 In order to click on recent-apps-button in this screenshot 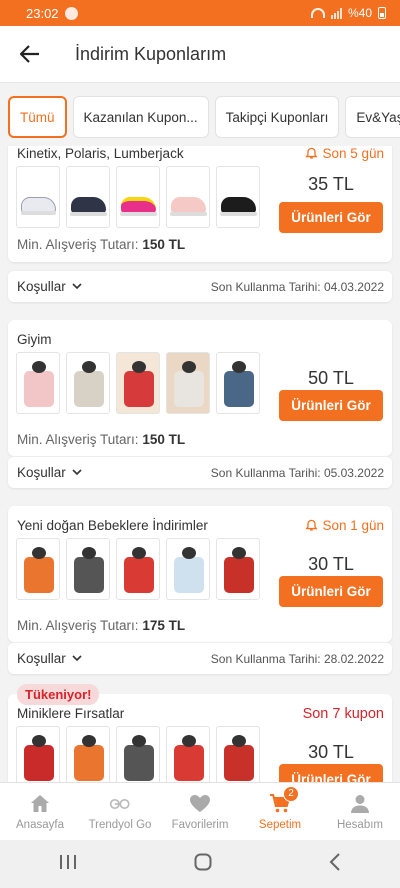, I will do `click(68, 864)`.